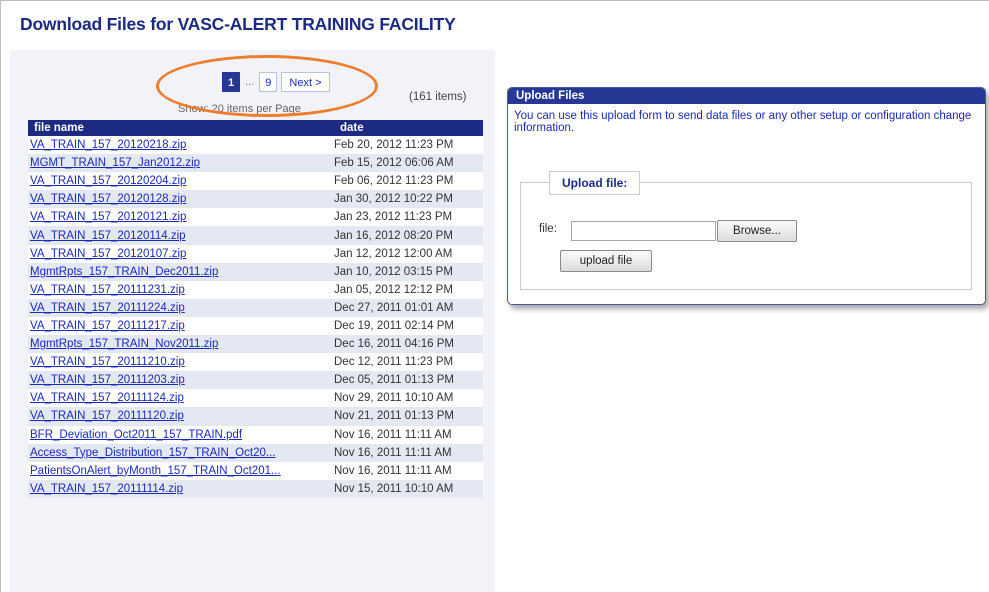  Describe the element at coordinates (179, 128) in the screenshot. I see `column-header-file-name: file name` at that location.